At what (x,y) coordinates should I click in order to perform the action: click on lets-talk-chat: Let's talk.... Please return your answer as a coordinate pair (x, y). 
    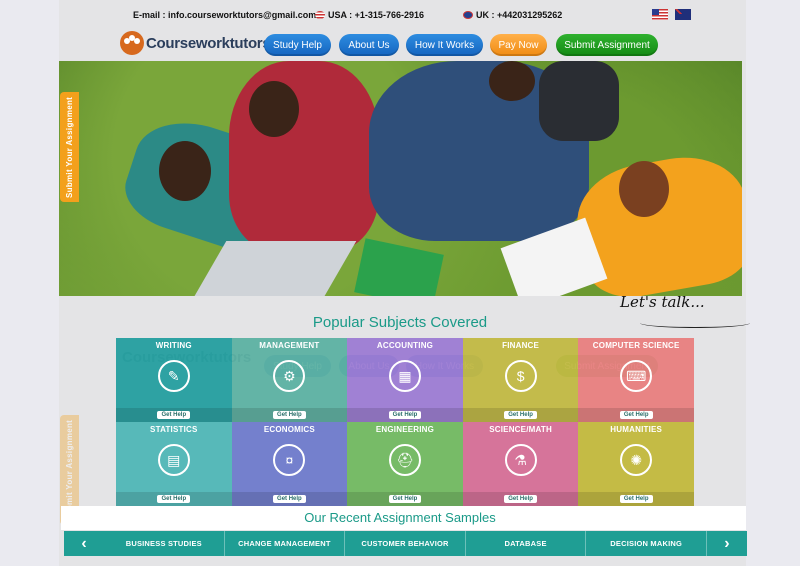
    Looking at the image, I should click on (662, 302).